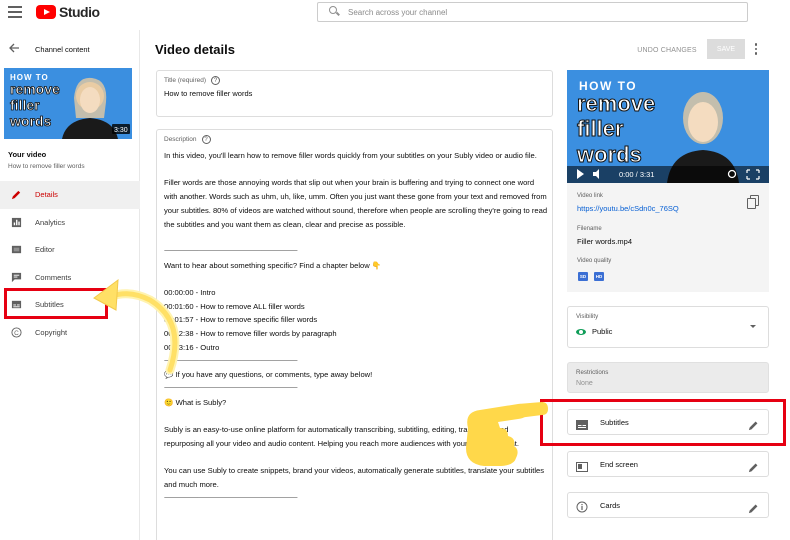 The height and width of the screenshot is (540, 790). I want to click on studio-wordmark: Studio, so click(79, 12).